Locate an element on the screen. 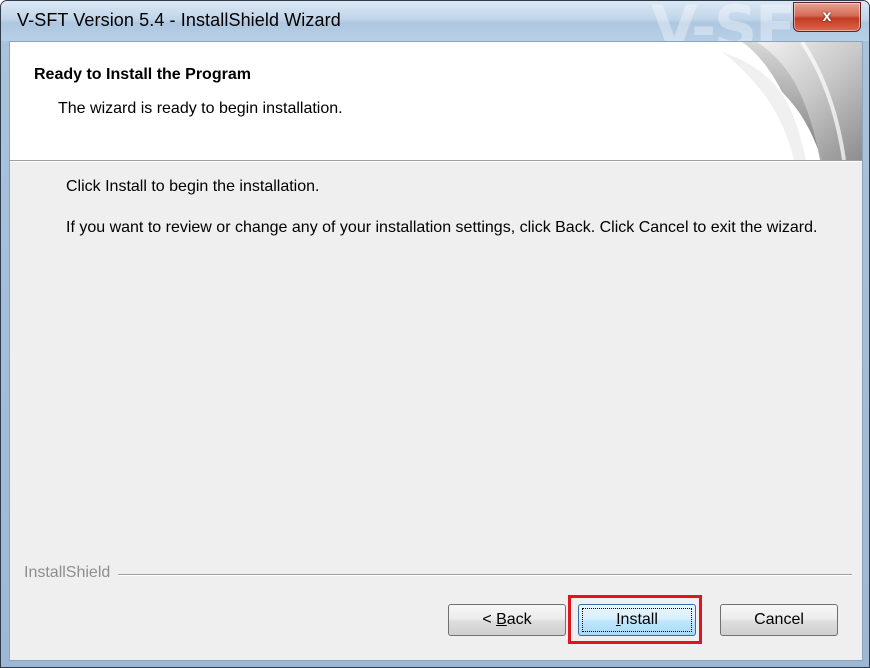  cancel-button-label: Cancel is located at coordinates (779, 619).